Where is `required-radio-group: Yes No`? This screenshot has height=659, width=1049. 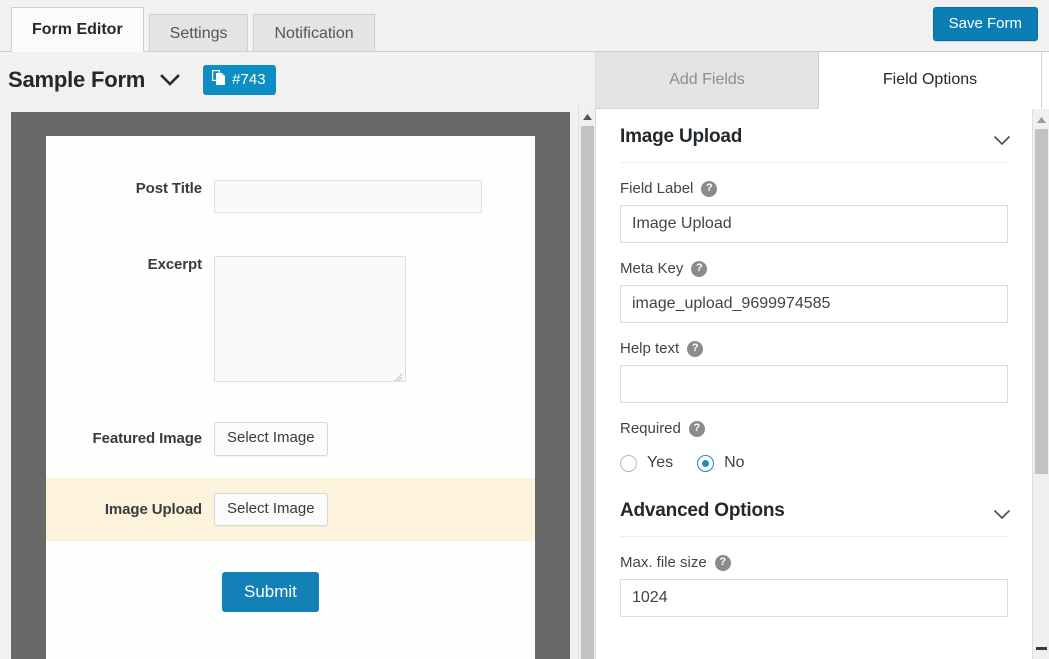 required-radio-group: Yes No is located at coordinates (814, 458).